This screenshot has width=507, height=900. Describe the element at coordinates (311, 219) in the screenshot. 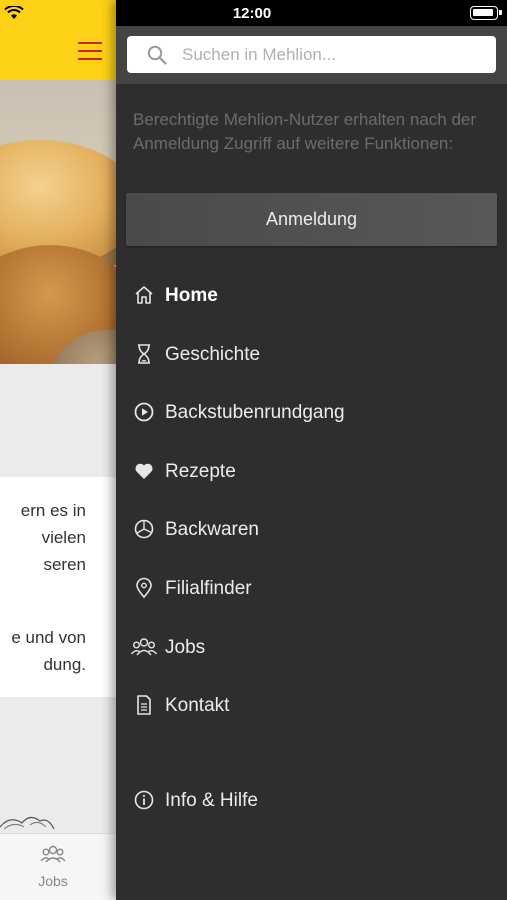

I see `login-button: Anmeldung` at that location.